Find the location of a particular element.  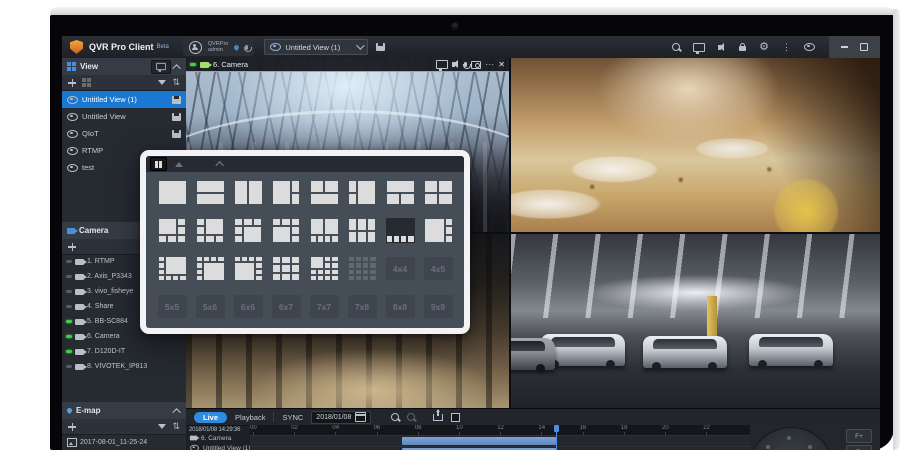

camera-item-8: 8. VIVOTEK_IP813 is located at coordinates (124, 366).